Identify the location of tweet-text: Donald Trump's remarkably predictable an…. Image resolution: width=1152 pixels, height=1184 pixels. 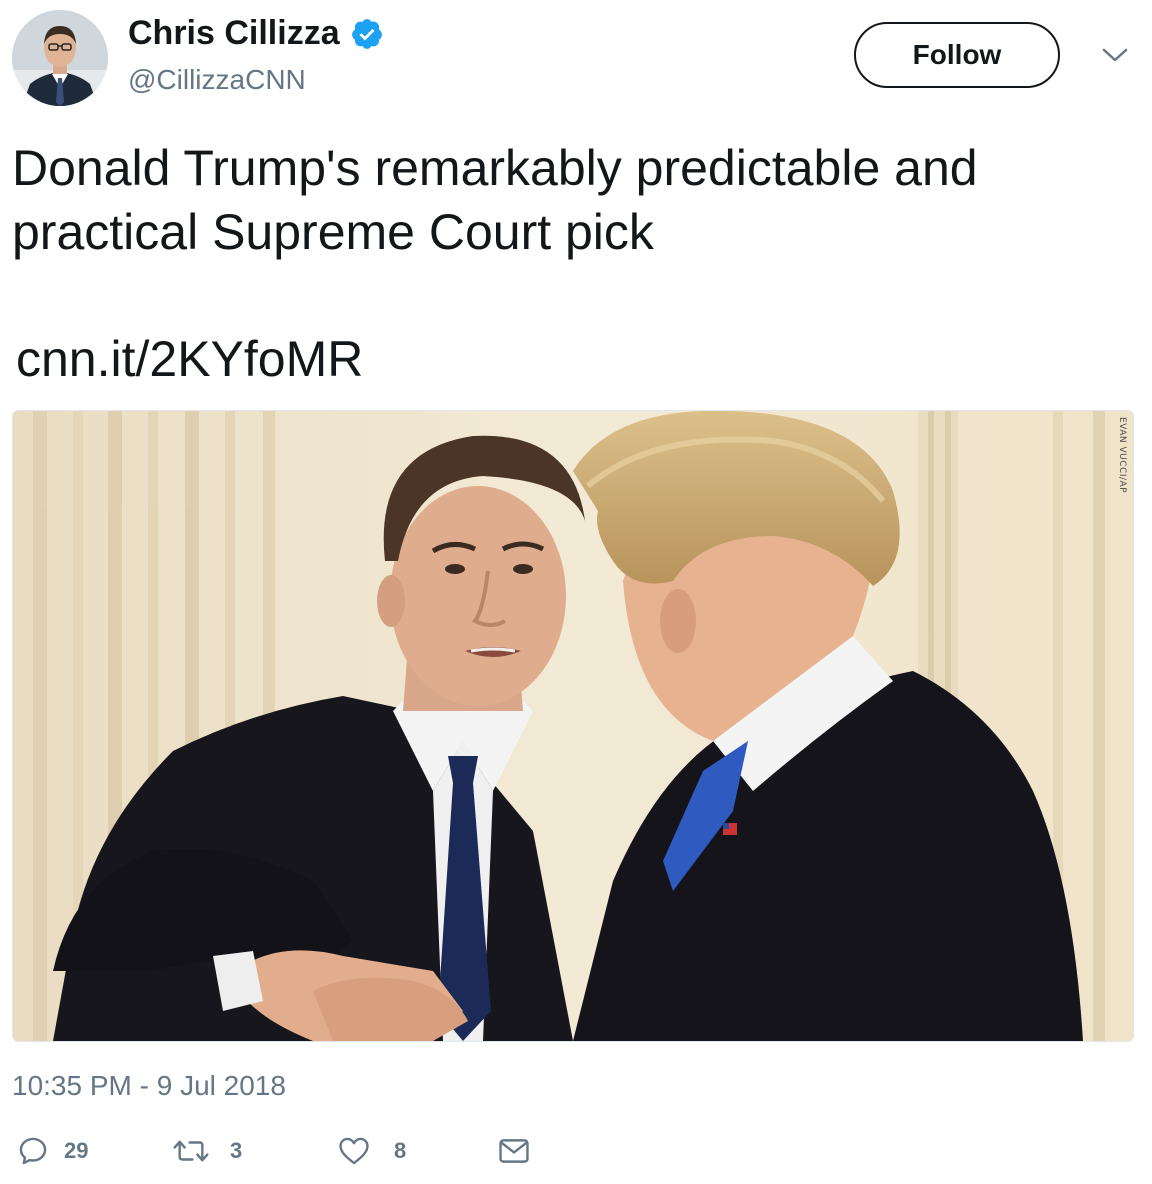
(495, 200).